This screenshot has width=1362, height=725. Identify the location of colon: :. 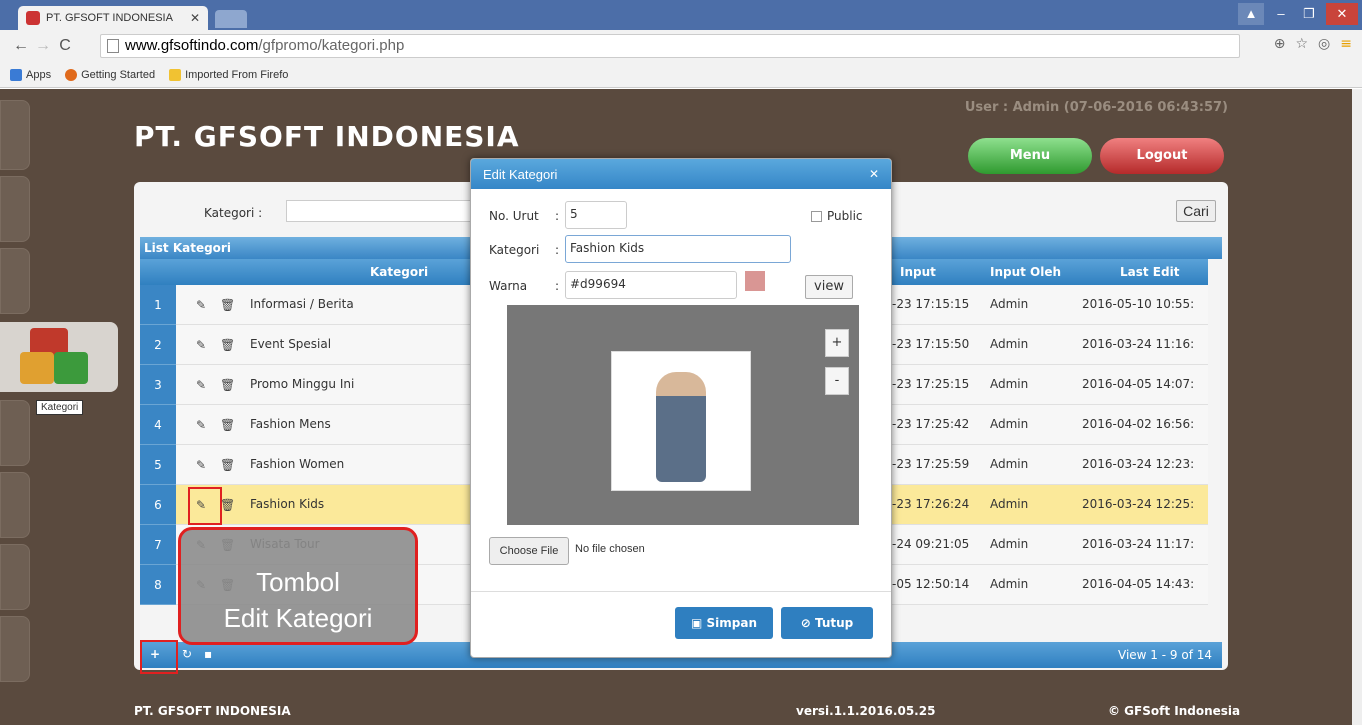
(557, 250).